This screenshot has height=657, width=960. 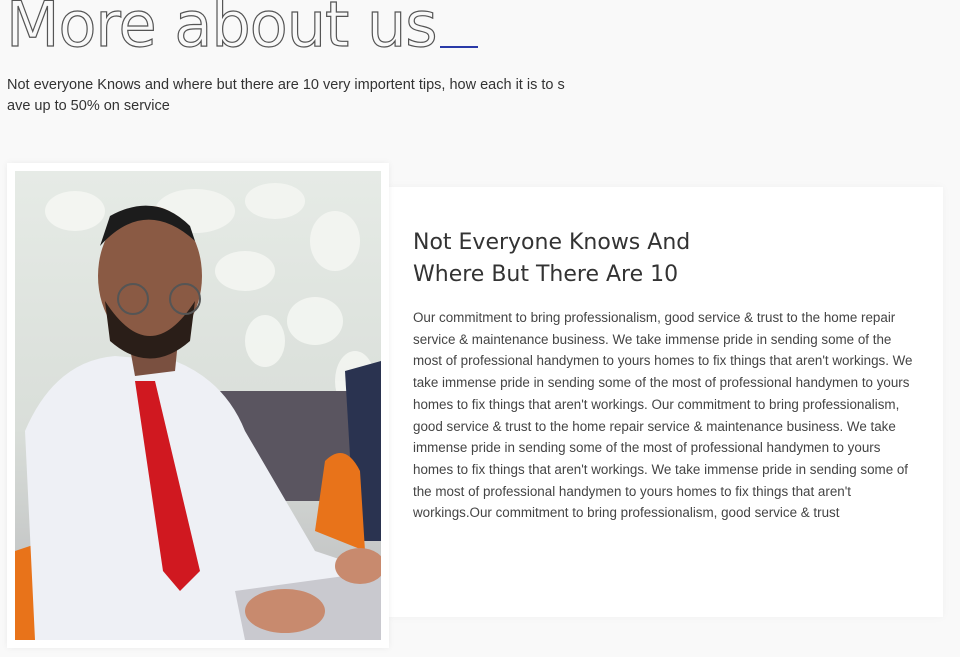 I want to click on title-accent-line, so click(x=459, y=47).